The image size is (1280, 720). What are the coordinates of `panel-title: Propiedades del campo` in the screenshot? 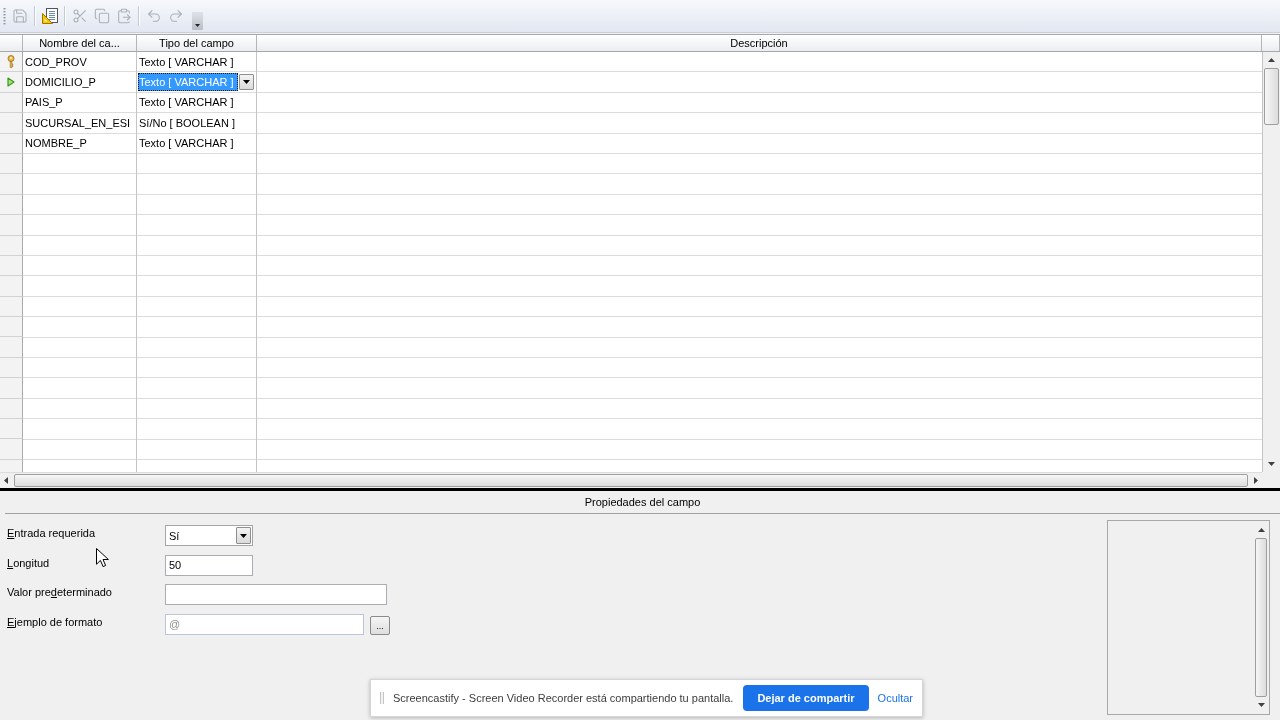 It's located at (642, 502).